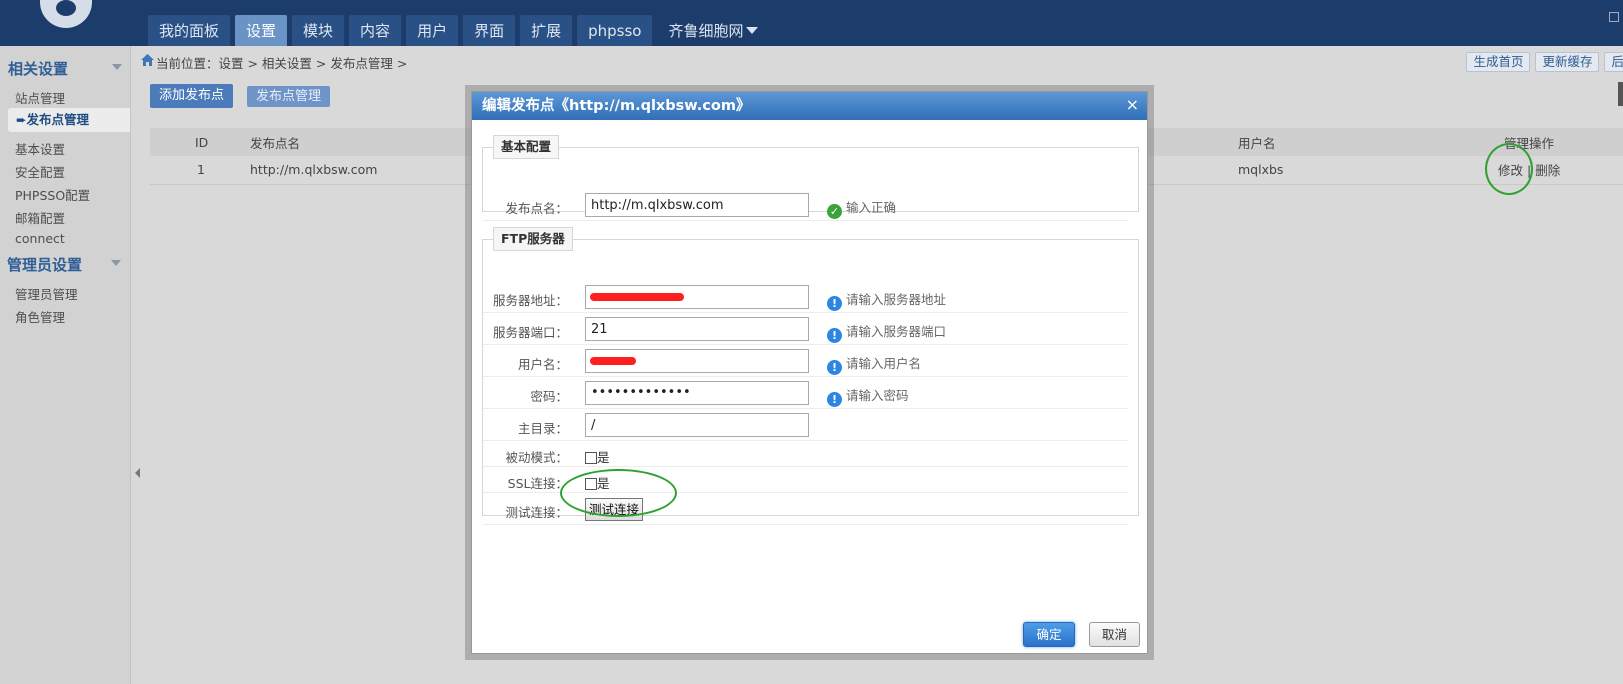  What do you see at coordinates (542, 364) in the screenshot?
I see `ftp-user-label: 用户名：` at bounding box center [542, 364].